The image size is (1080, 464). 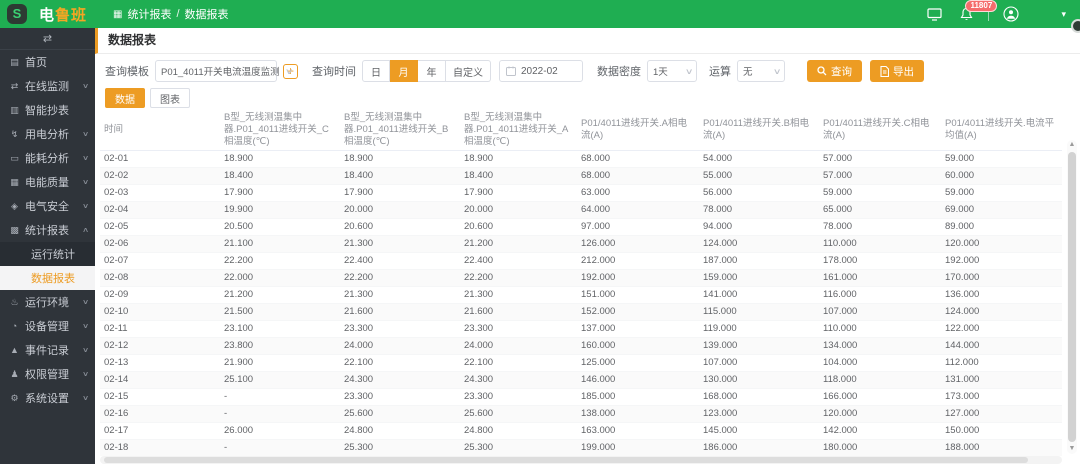 What do you see at coordinates (280, 380) in the screenshot?
I see `table-cell: 25.100` at bounding box center [280, 380].